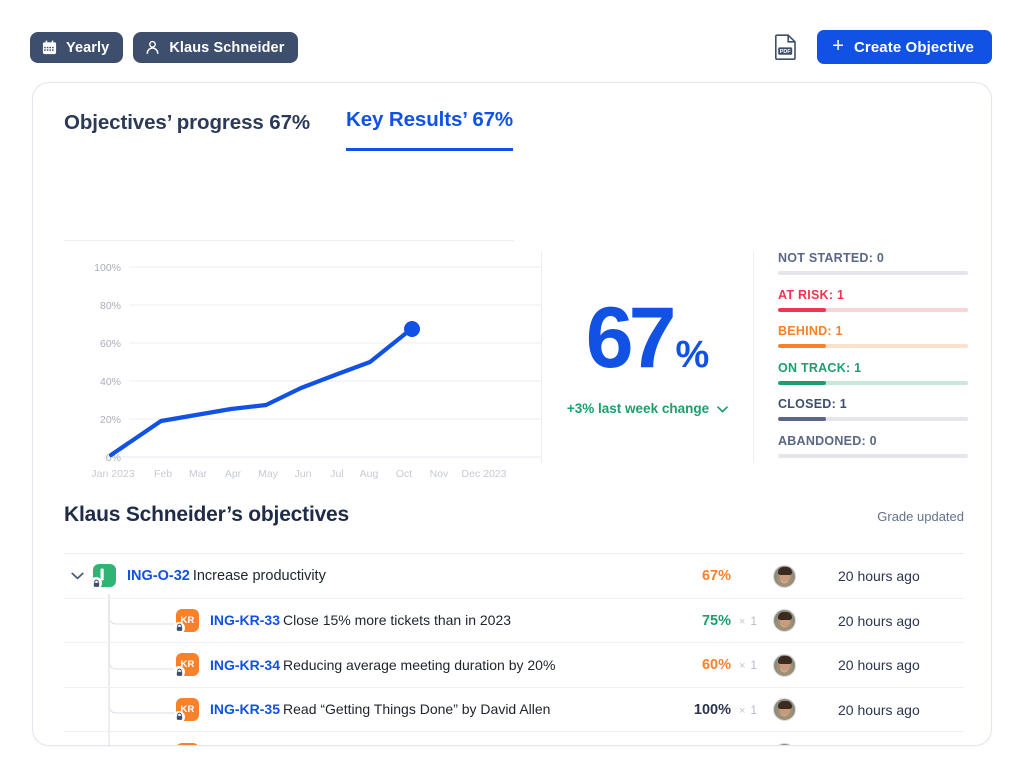 The height and width of the screenshot is (778, 1024). Describe the element at coordinates (638, 409) in the screenshot. I see `weekly-change-label: +3% last week change` at that location.